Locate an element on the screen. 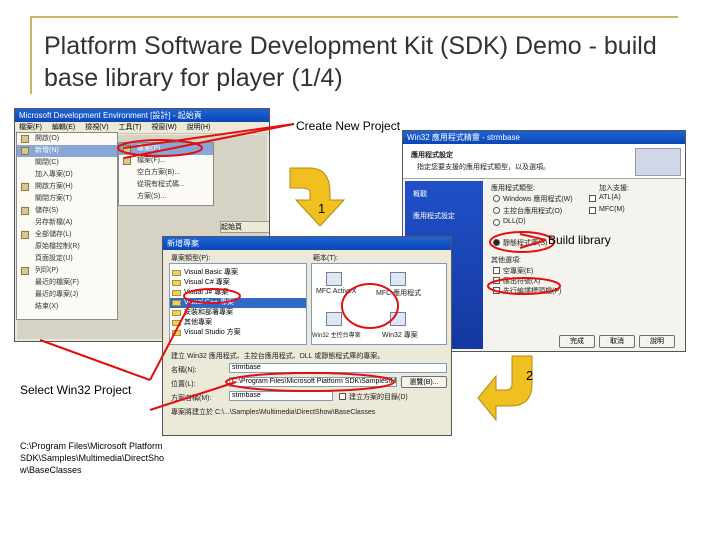 Image resolution: width=720 pixels, height=540 pixels. menu-window: 視窗(W) is located at coordinates (163, 127).